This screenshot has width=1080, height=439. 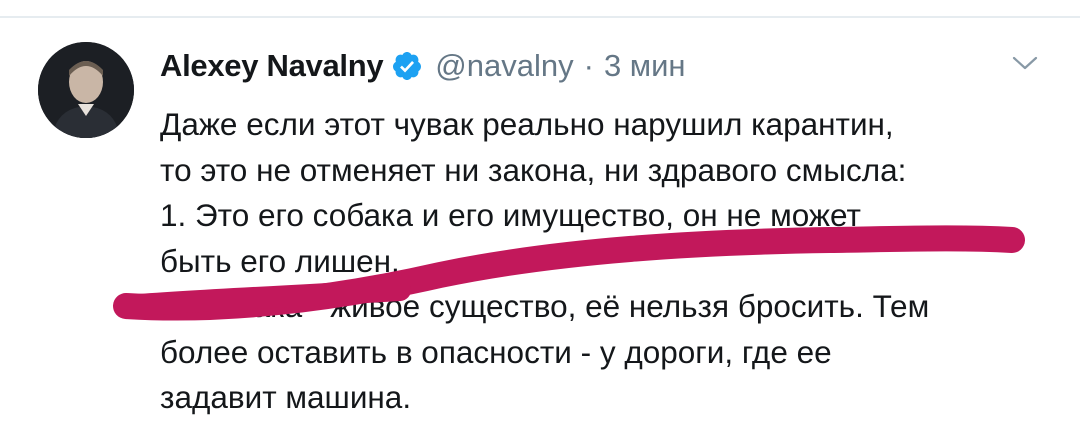 What do you see at coordinates (645, 66) in the screenshot?
I see `tweet-timestamp: 3 мин` at bounding box center [645, 66].